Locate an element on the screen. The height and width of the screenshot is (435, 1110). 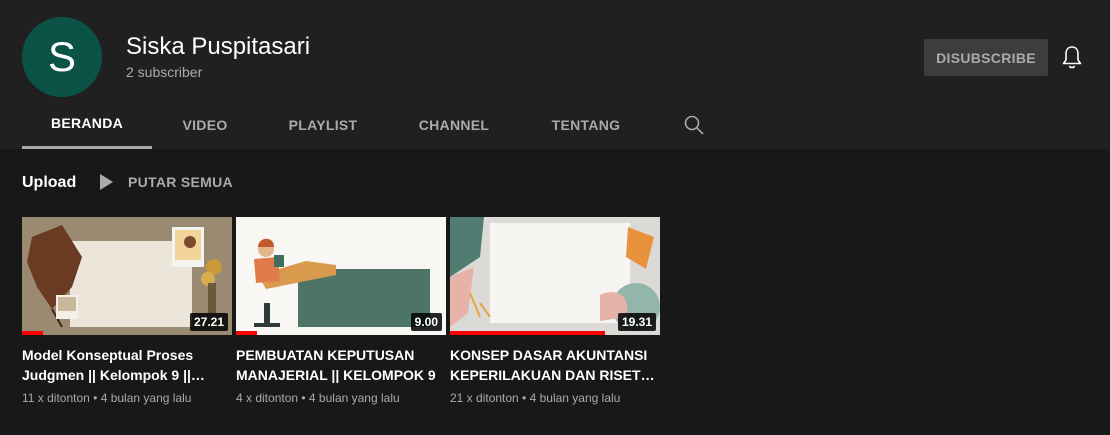
video-meta: 4 x ditonton • 4 bulan yang lalu is located at coordinates (318, 398).